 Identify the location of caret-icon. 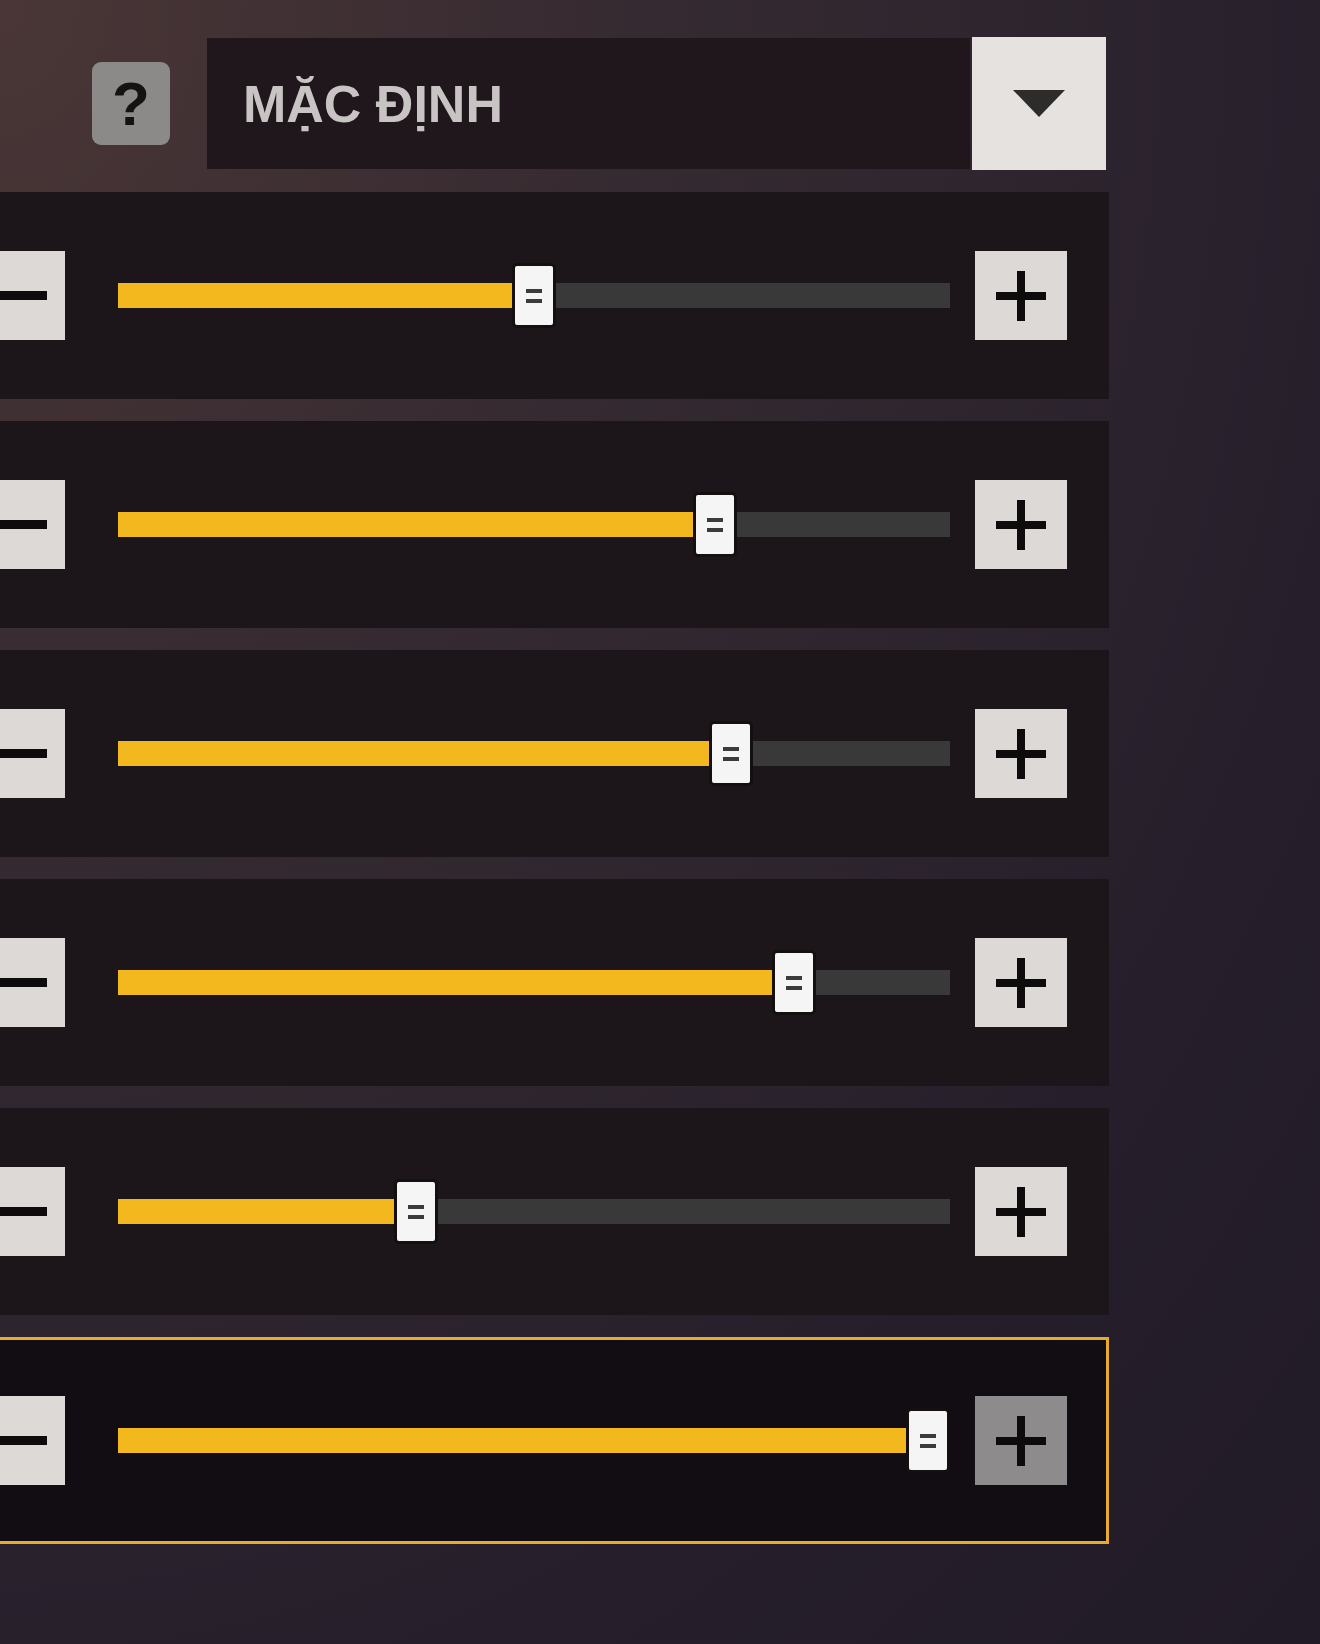
(1039, 103).